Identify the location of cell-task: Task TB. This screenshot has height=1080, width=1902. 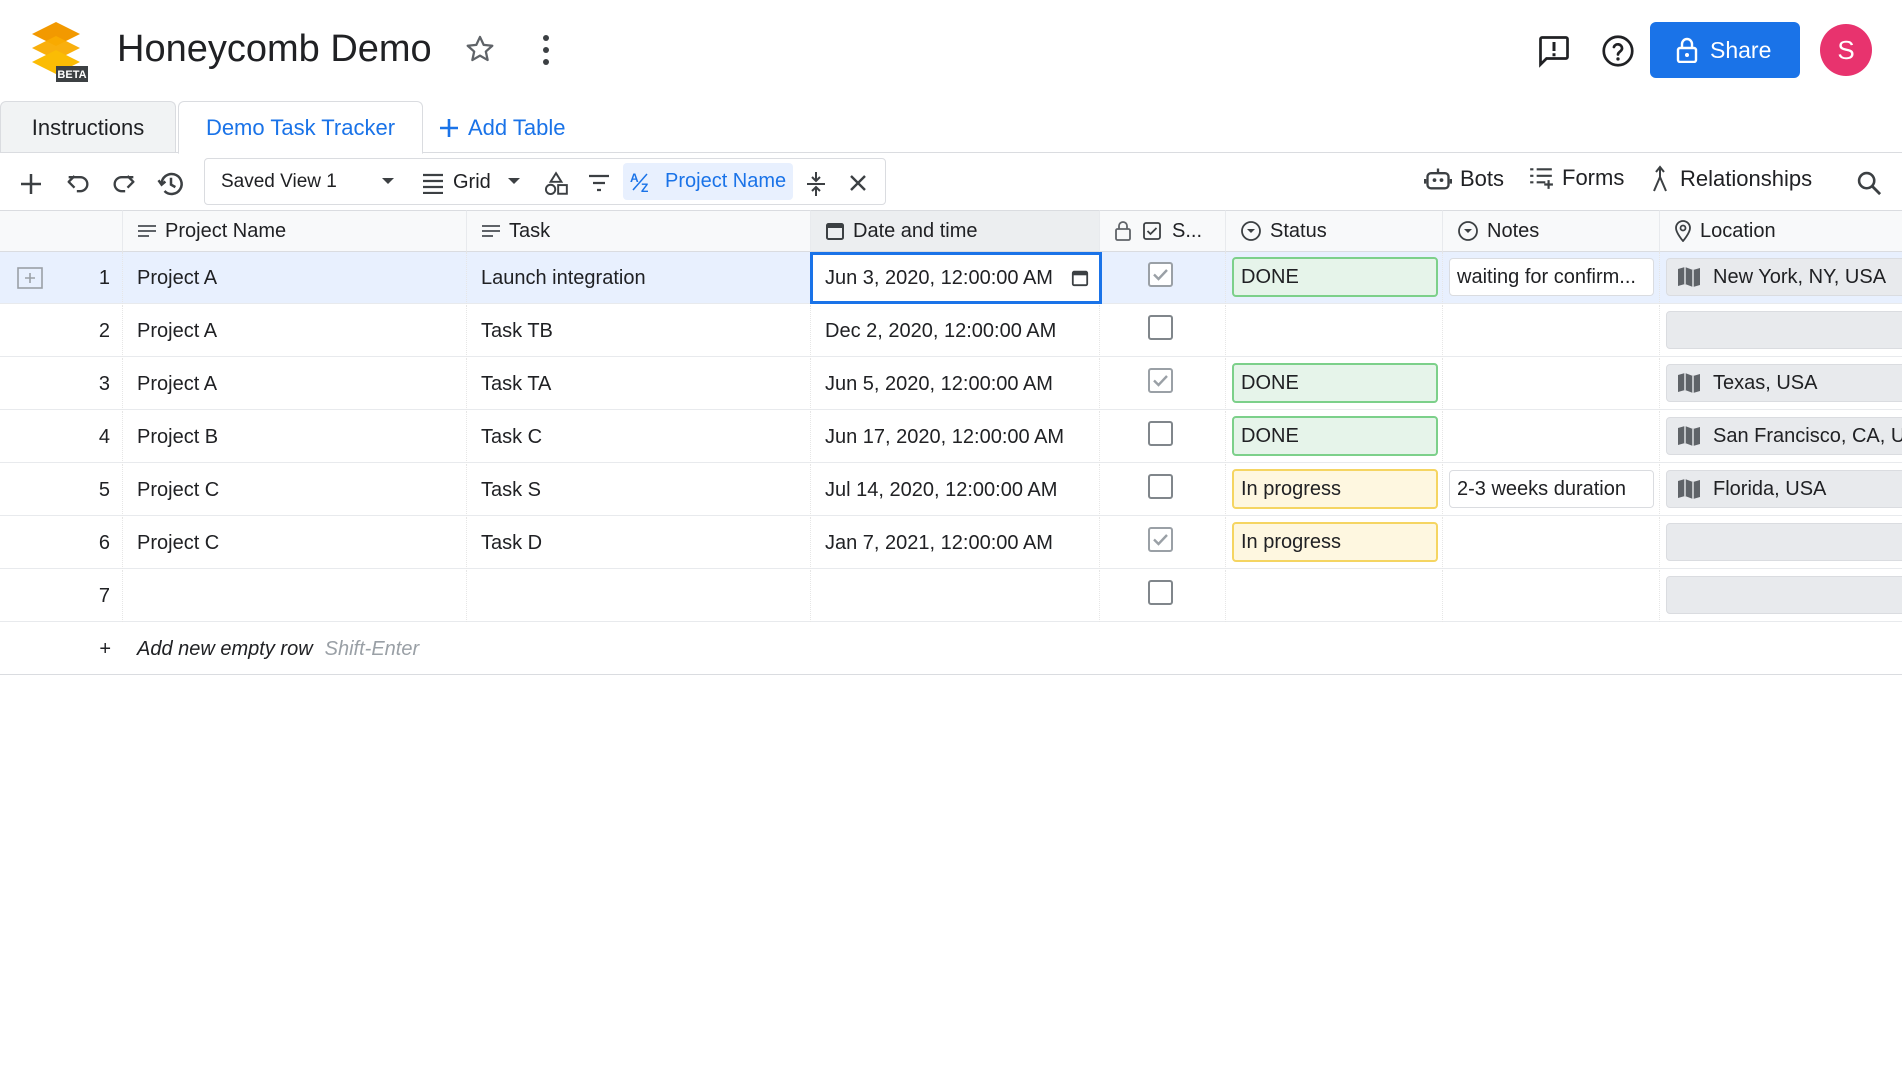
(639, 331).